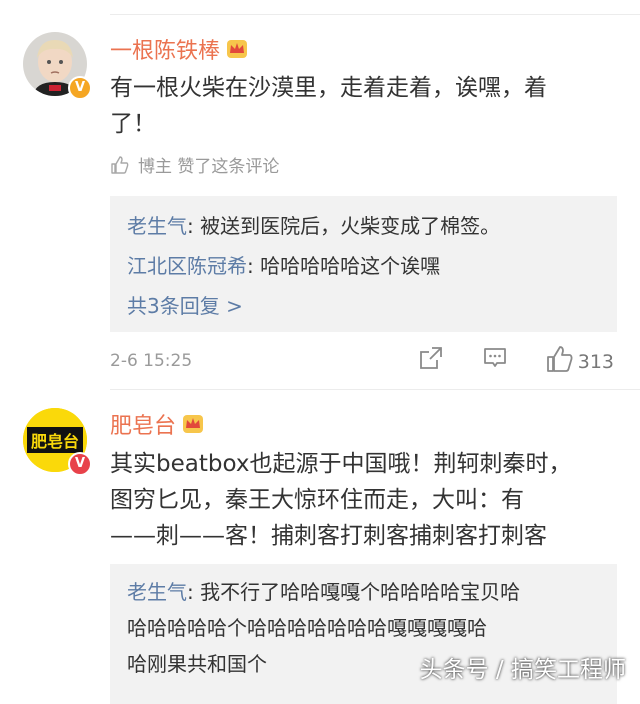 This screenshot has height=704, width=640. Describe the element at coordinates (317, 500) in the screenshot. I see `comment-text-line: 图穷匕见，秦王大惊环住而走，大叫：有` at that location.